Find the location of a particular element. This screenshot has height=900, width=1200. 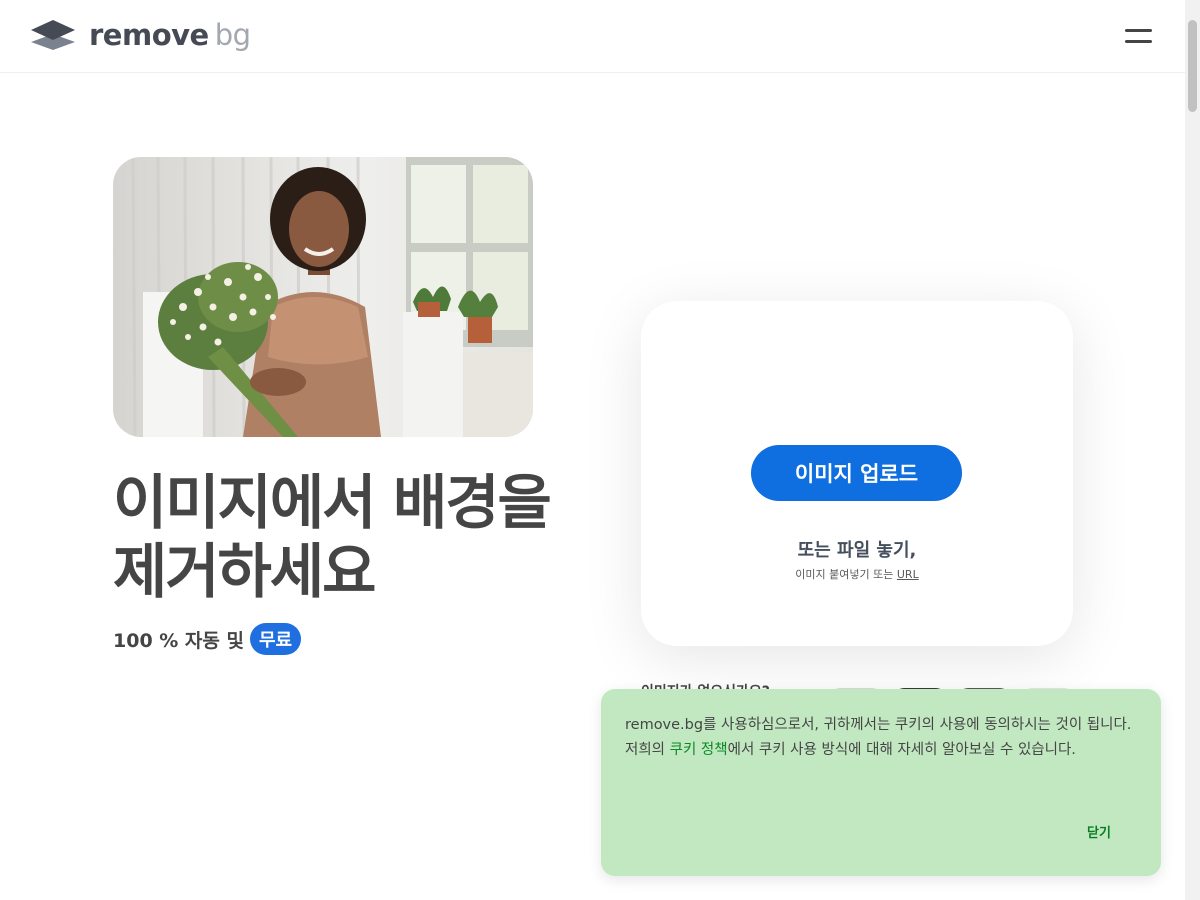

drop-file-text: 또는 파일 놓기, is located at coordinates (857, 550).